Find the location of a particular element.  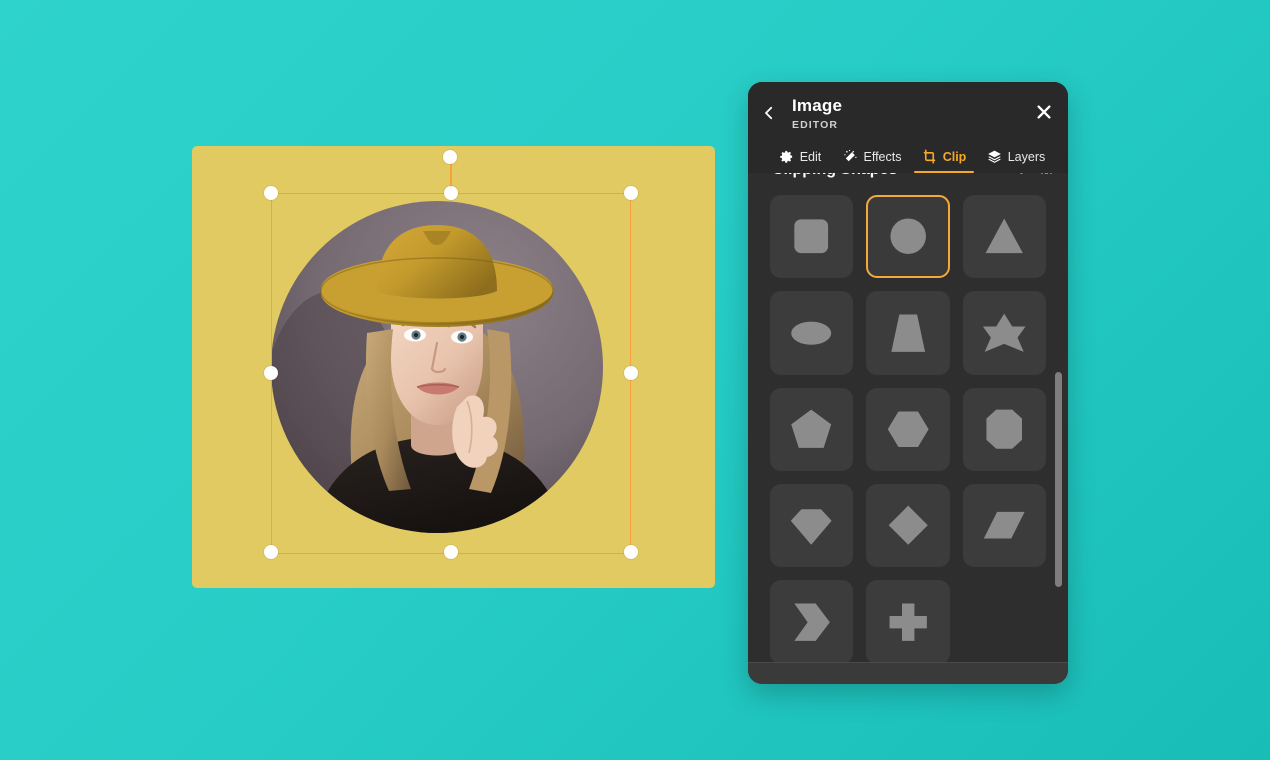

triangle-icon is located at coordinates (1004, 236).